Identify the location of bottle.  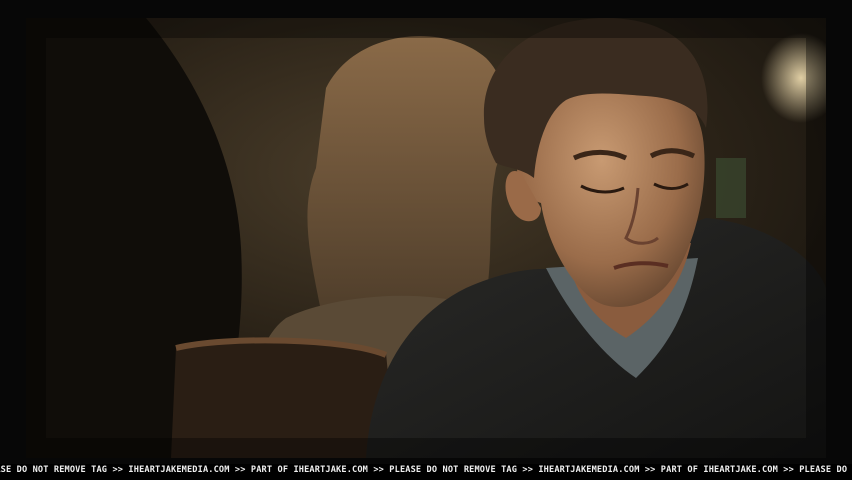
(731, 188).